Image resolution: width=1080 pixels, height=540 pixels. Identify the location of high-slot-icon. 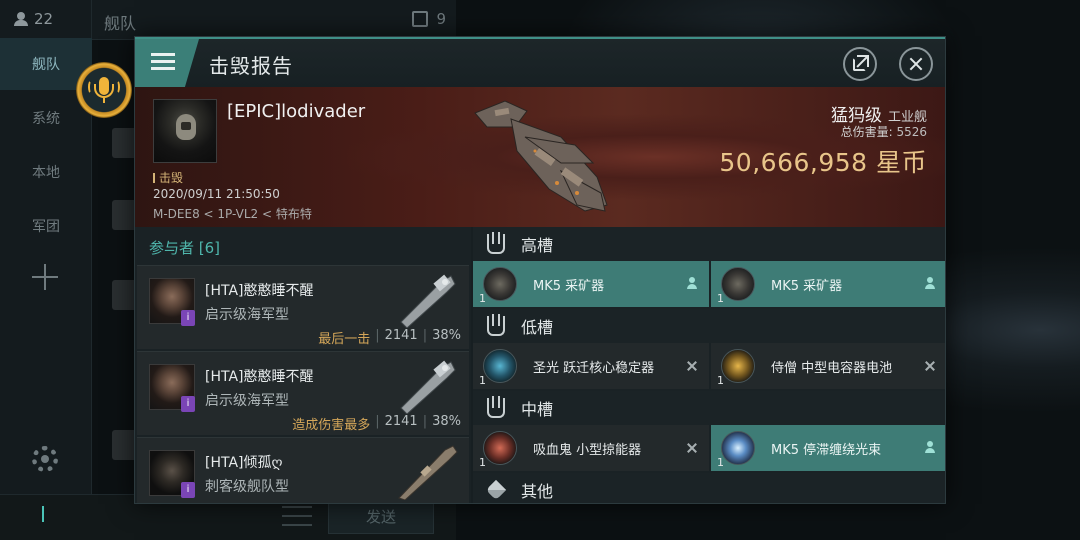
(496, 243).